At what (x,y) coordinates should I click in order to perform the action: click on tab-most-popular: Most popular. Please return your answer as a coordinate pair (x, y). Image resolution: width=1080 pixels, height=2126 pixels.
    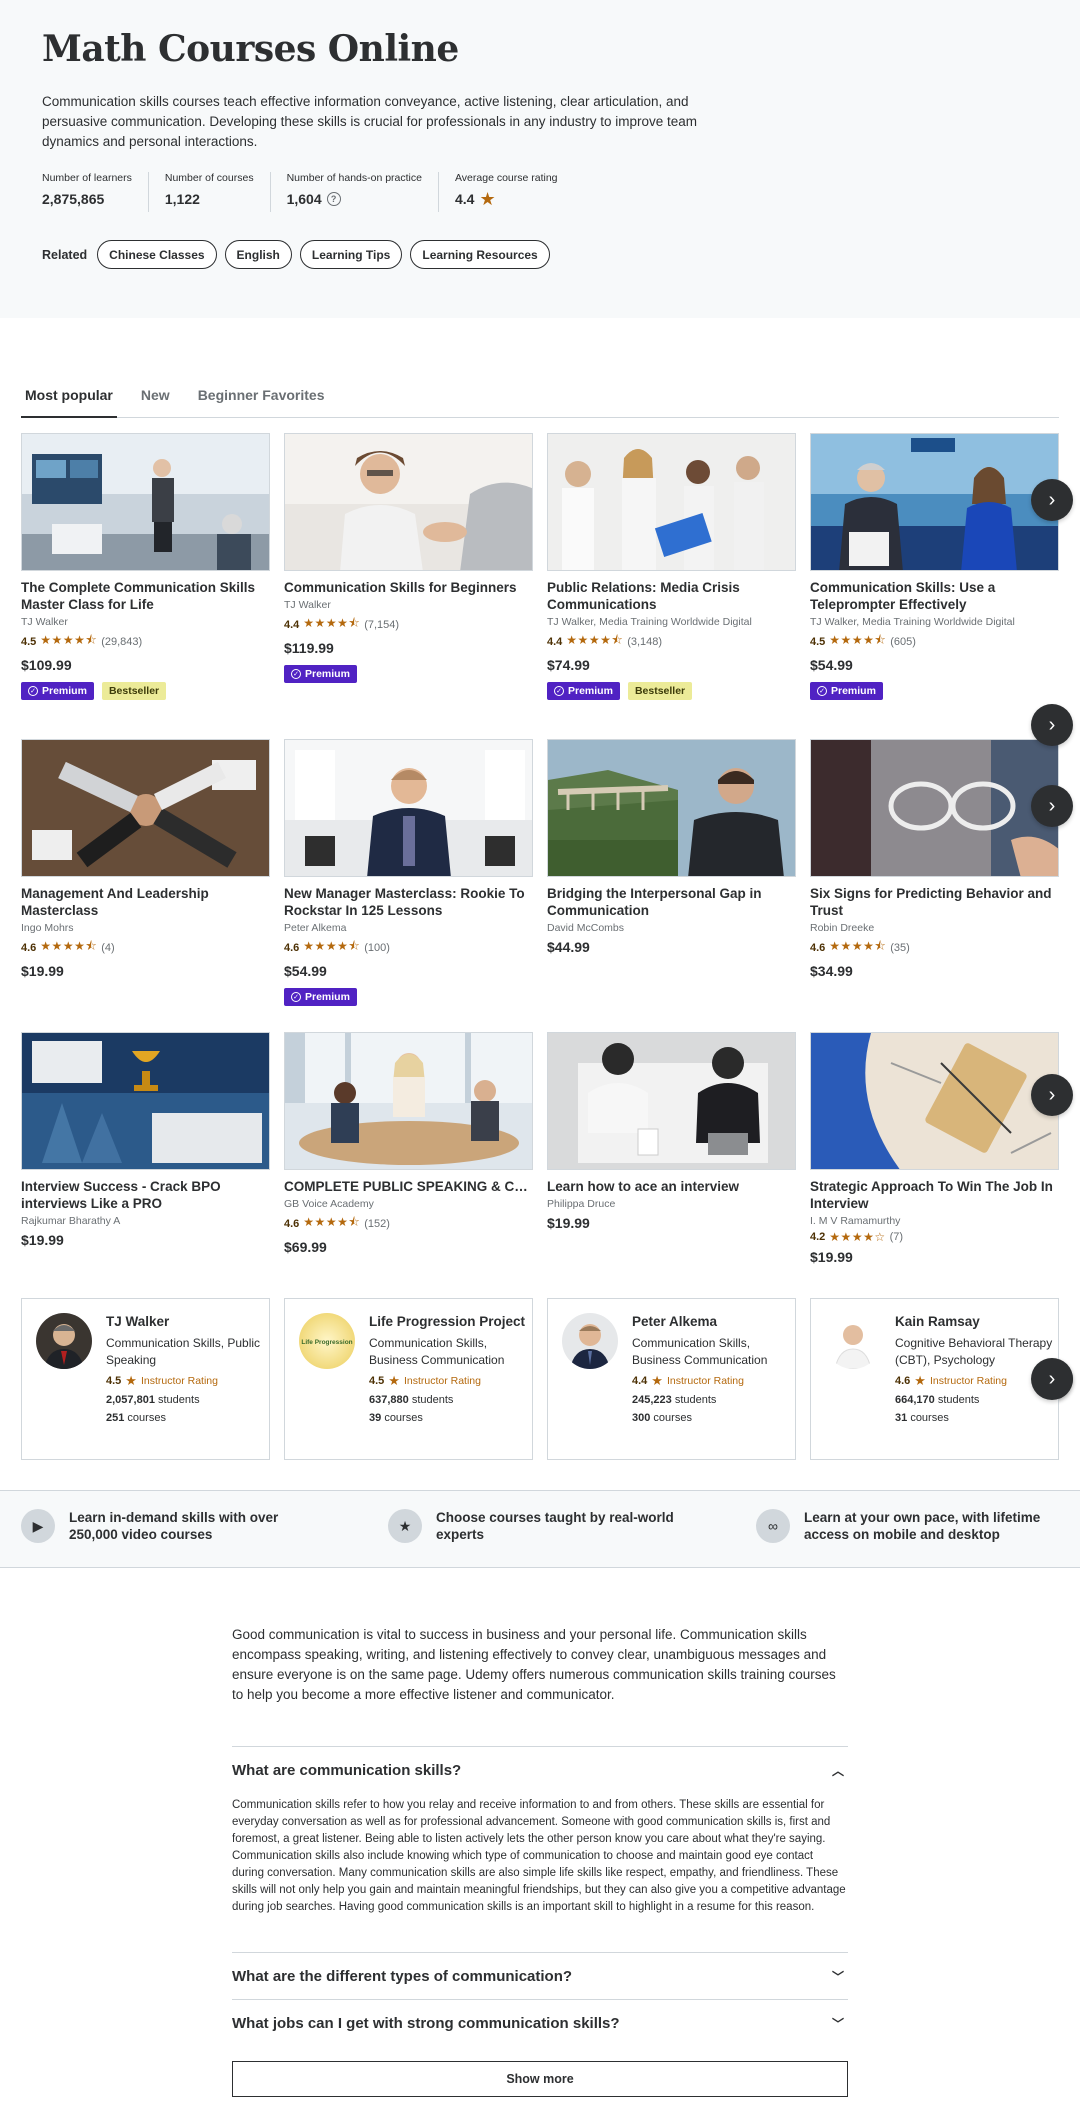
    Looking at the image, I should click on (69, 399).